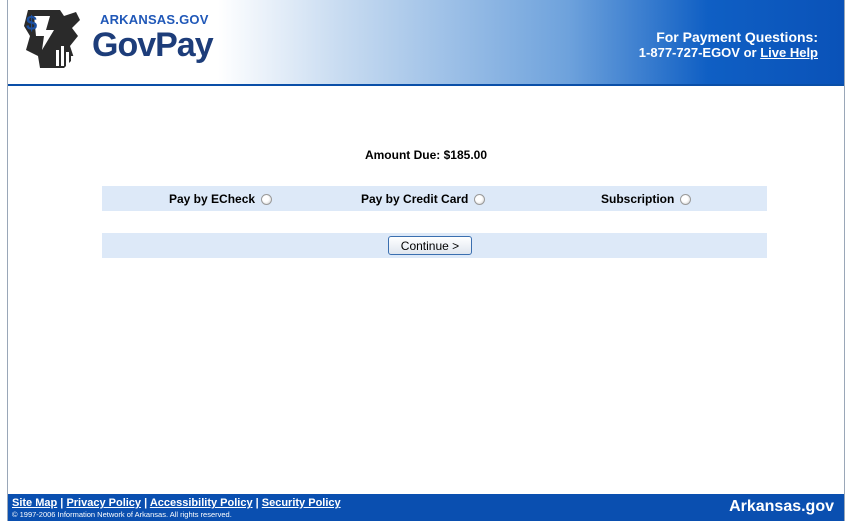  What do you see at coordinates (781, 507) in the screenshot?
I see `footer-brand: Arkansas.gov` at bounding box center [781, 507].